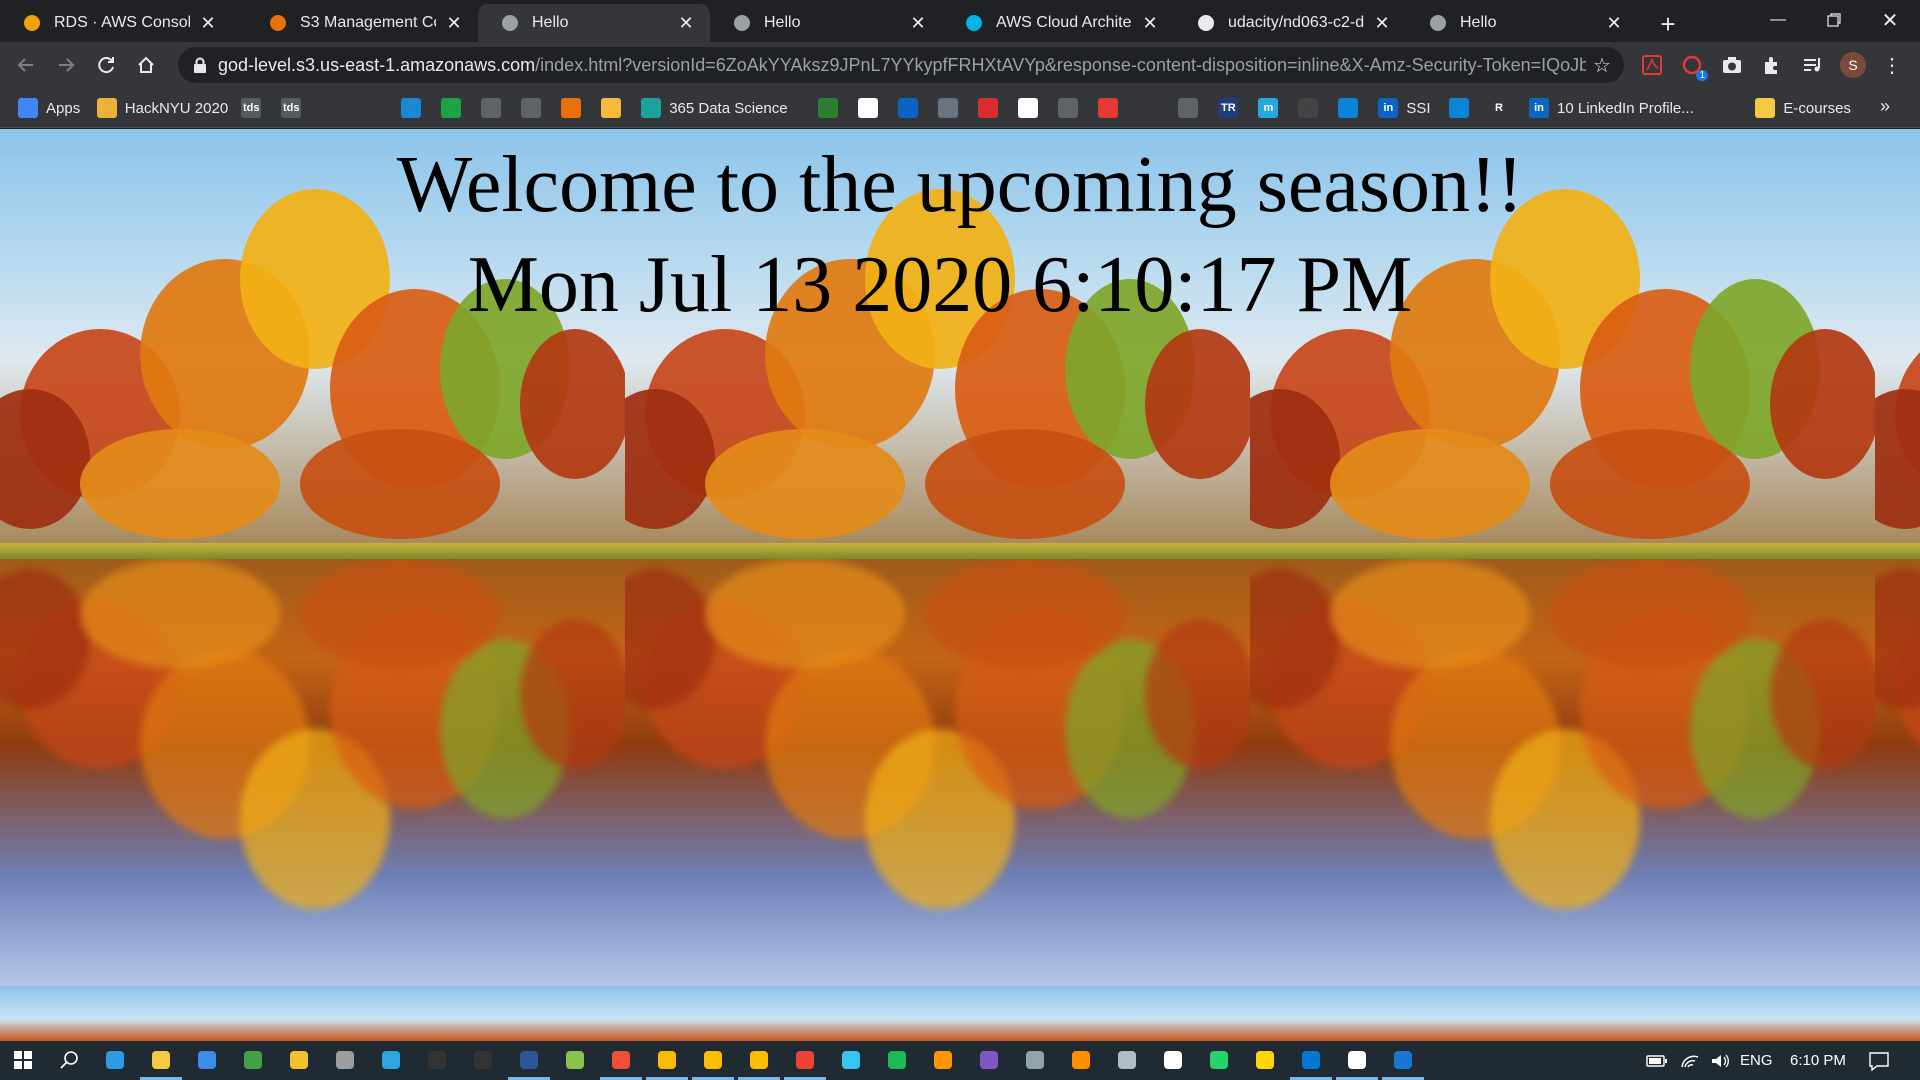 This screenshot has height=1080, width=1920. Describe the element at coordinates (26, 65) in the screenshot. I see `back-button` at that location.